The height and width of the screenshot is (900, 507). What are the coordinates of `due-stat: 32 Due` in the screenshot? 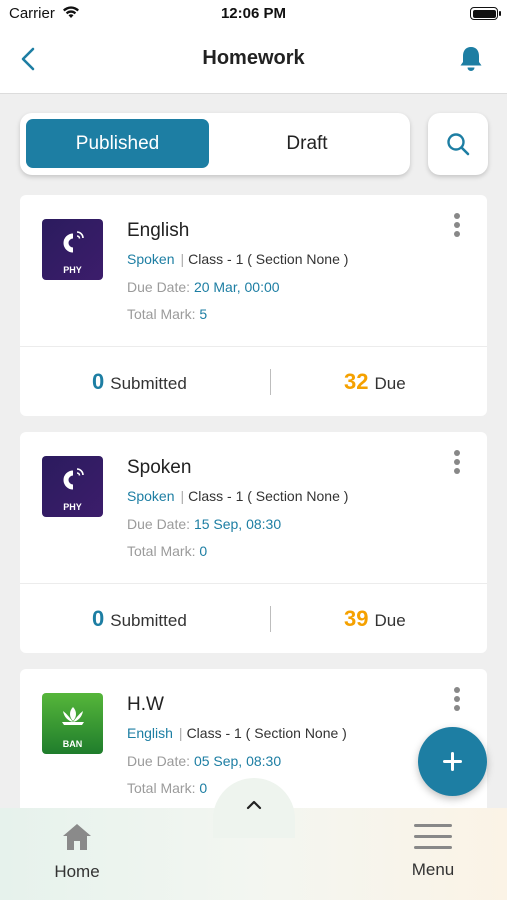 It's located at (375, 382).